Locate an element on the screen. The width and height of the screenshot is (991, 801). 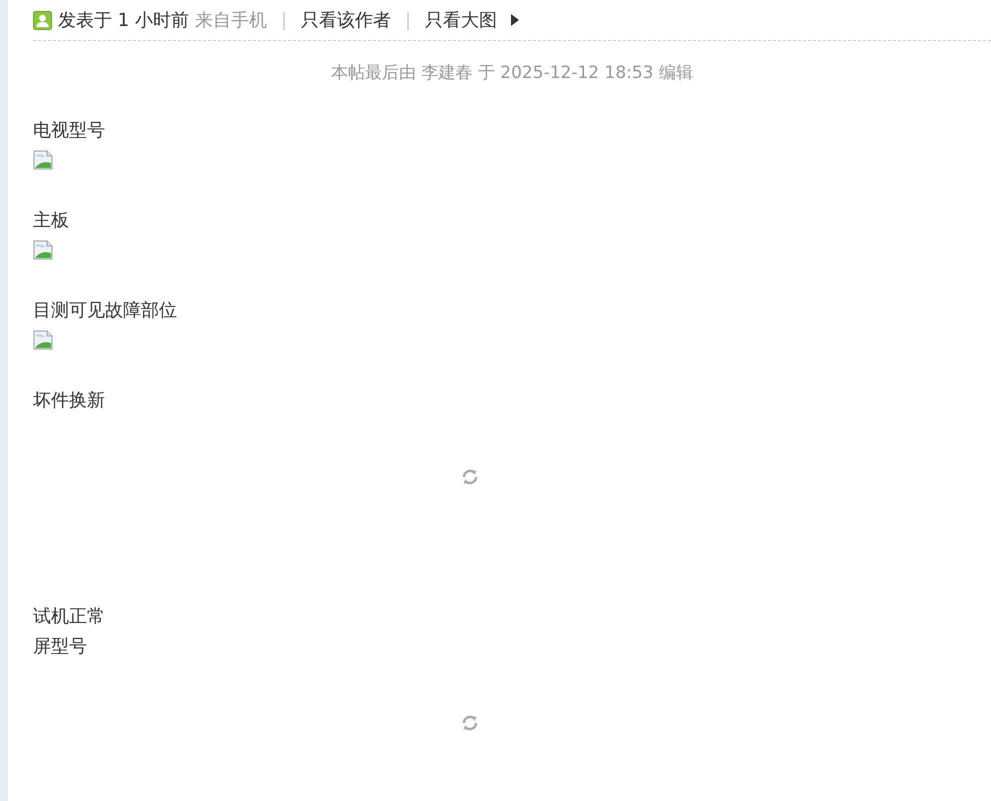
content-text: 电视型号 is located at coordinates (69, 131).